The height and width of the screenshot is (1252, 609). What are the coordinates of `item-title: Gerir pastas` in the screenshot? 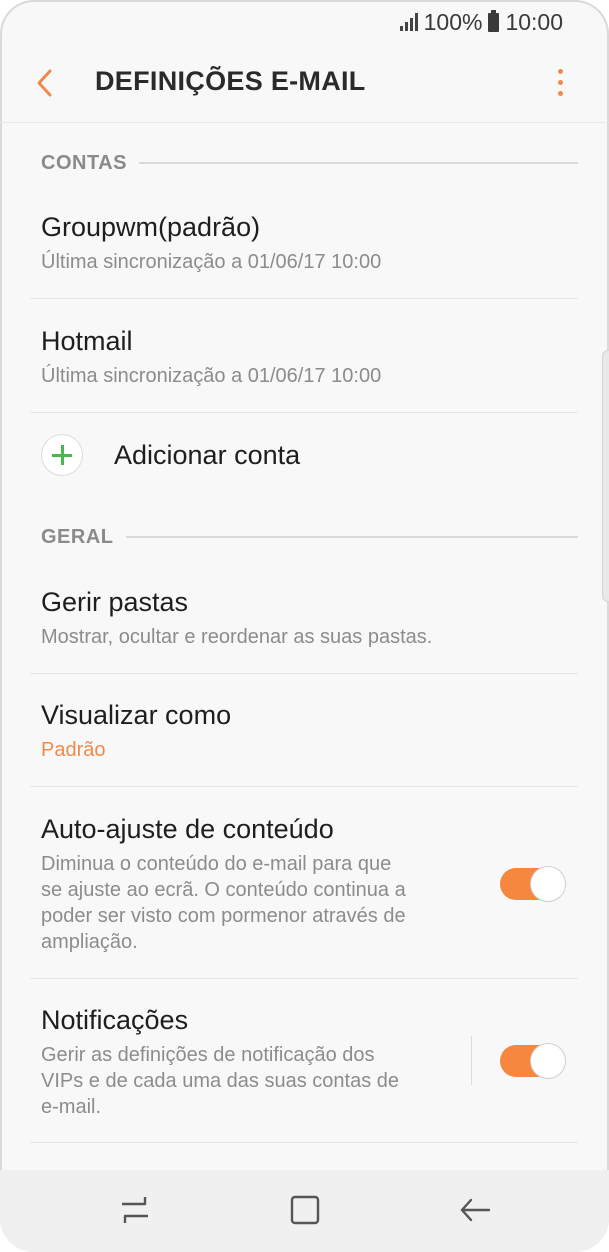 It's located at (115, 602).